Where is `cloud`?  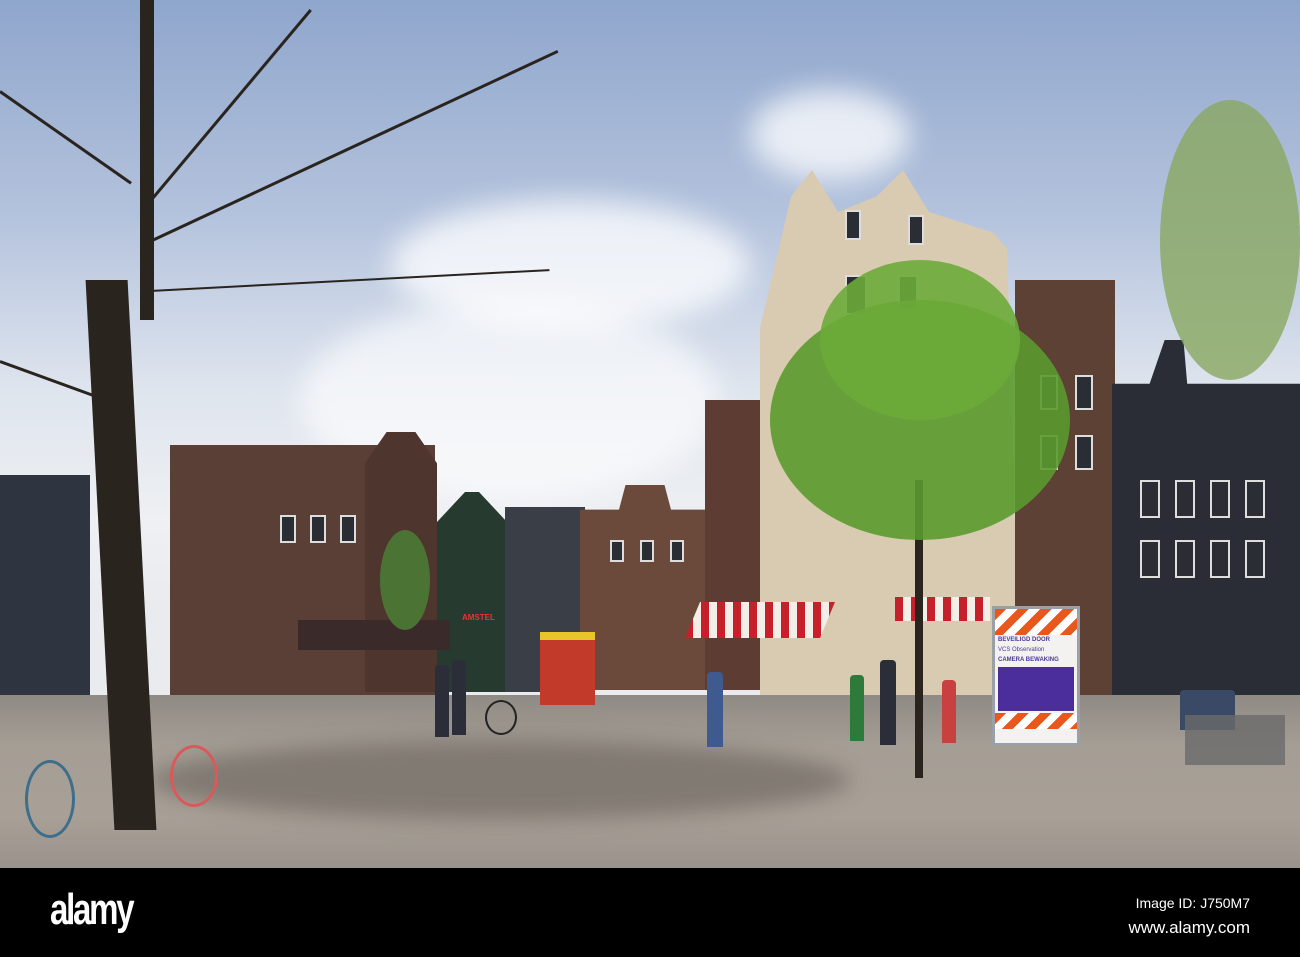 cloud is located at coordinates (830, 135).